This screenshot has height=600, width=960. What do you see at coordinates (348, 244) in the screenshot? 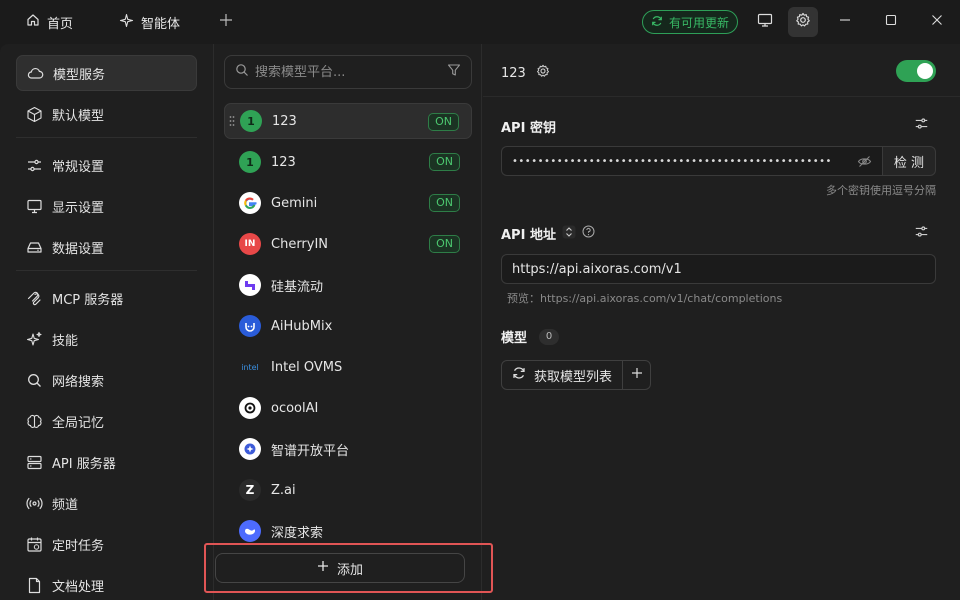
I see `provider-item-cherryin: IN CherryIN ON` at bounding box center [348, 244].